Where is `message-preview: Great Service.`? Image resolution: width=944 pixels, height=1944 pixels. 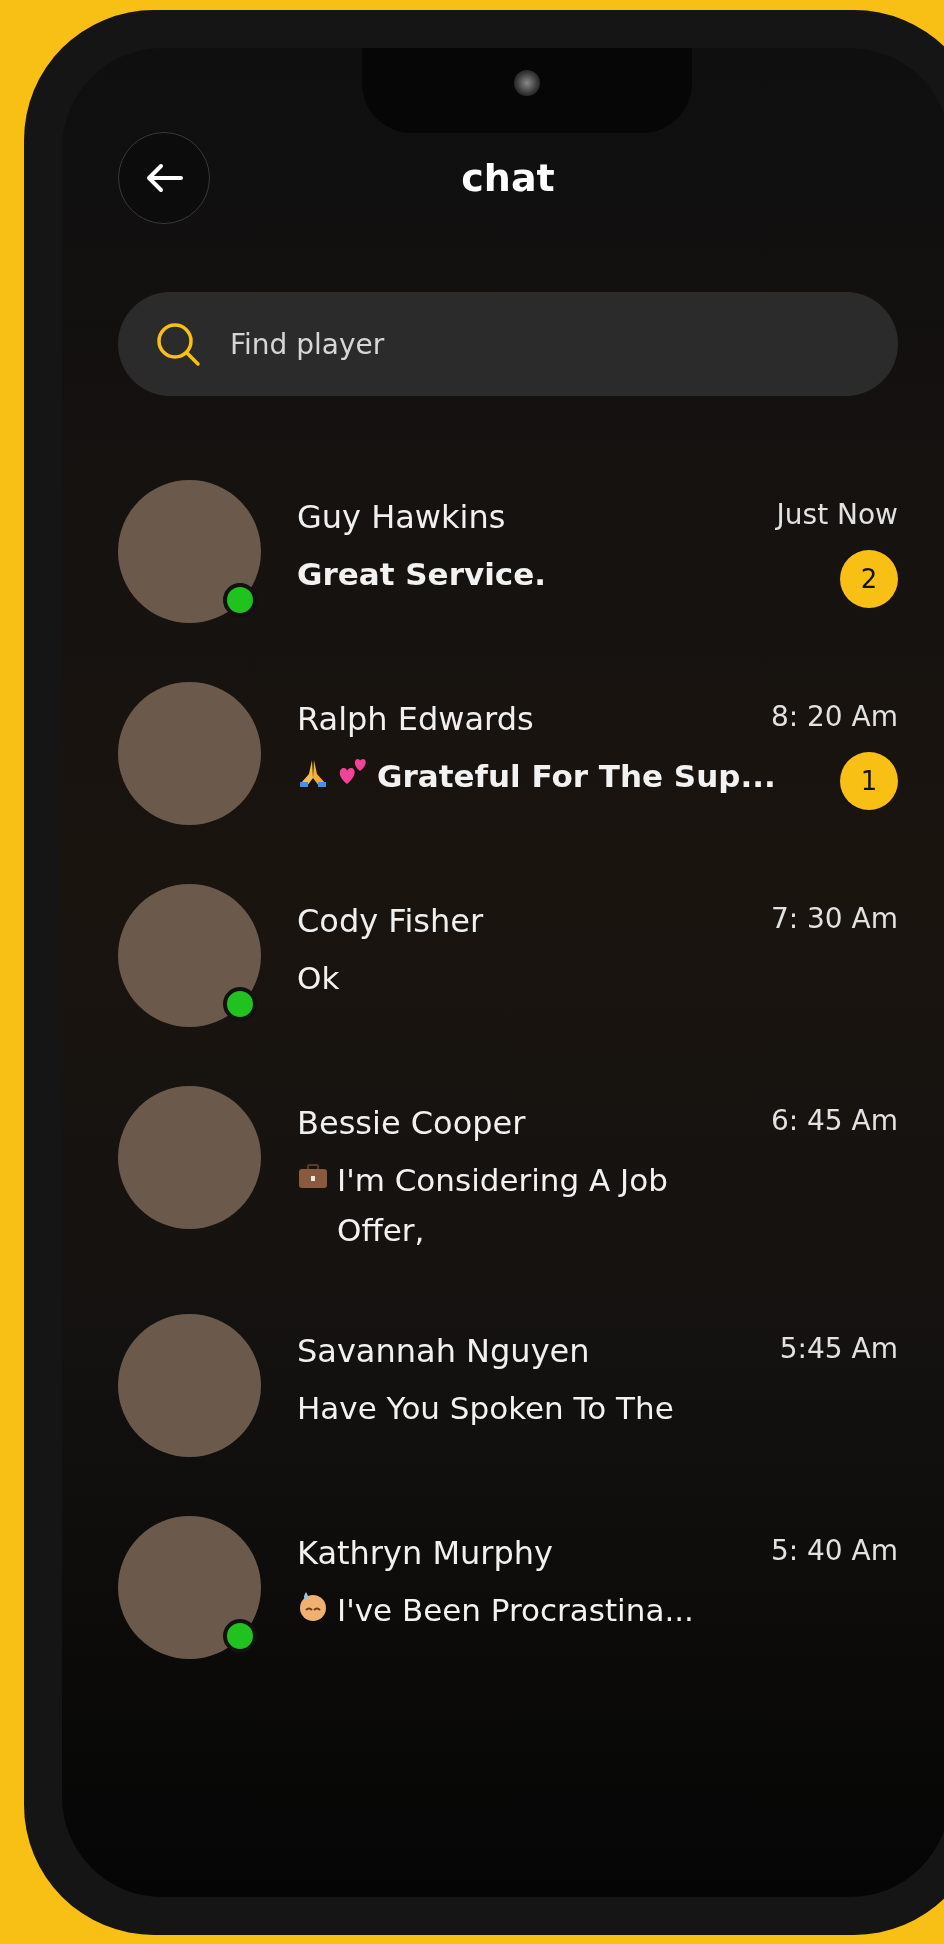 message-preview: Great Service. is located at coordinates (421, 574).